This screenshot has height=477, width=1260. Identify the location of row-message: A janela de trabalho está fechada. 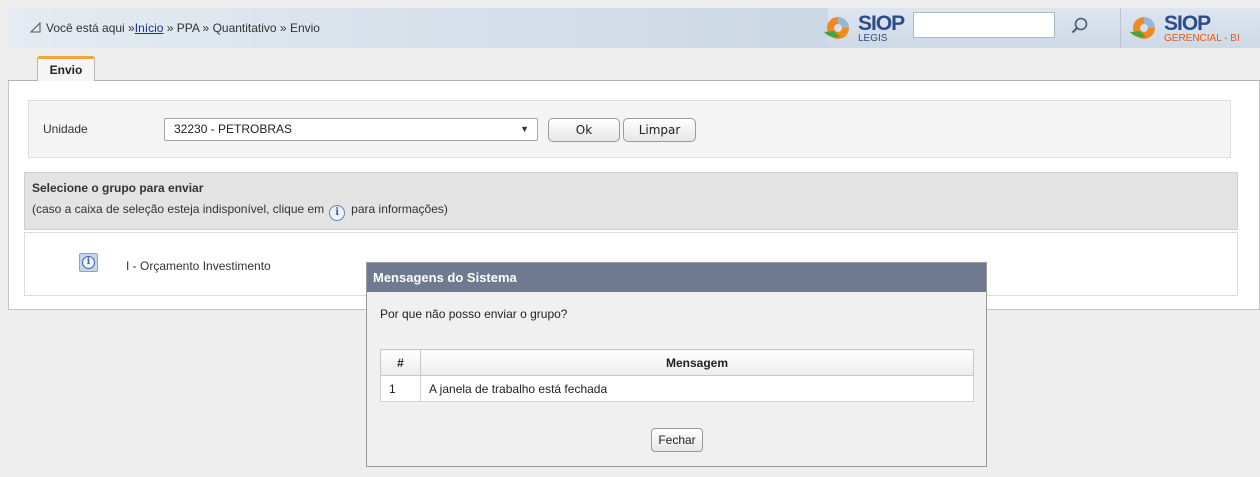
(697, 388).